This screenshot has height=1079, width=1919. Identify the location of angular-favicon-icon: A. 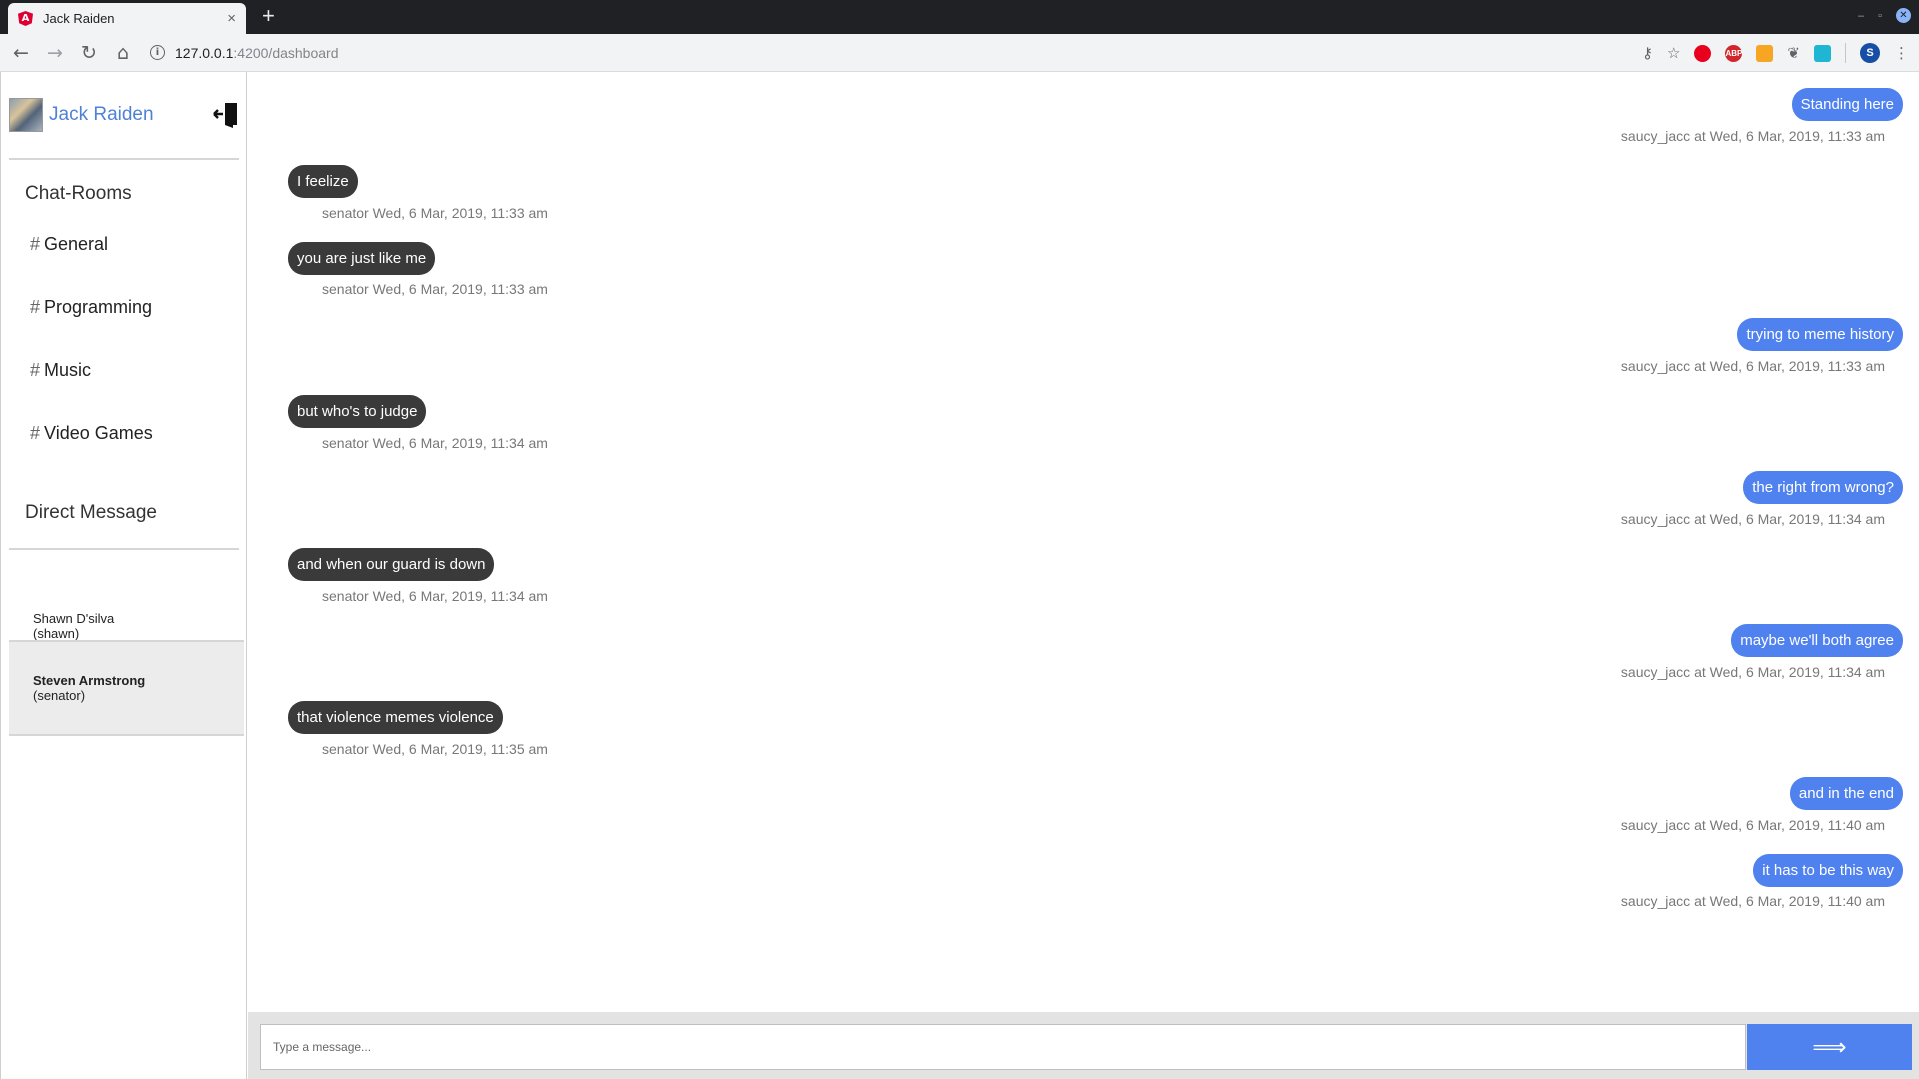
(25, 18).